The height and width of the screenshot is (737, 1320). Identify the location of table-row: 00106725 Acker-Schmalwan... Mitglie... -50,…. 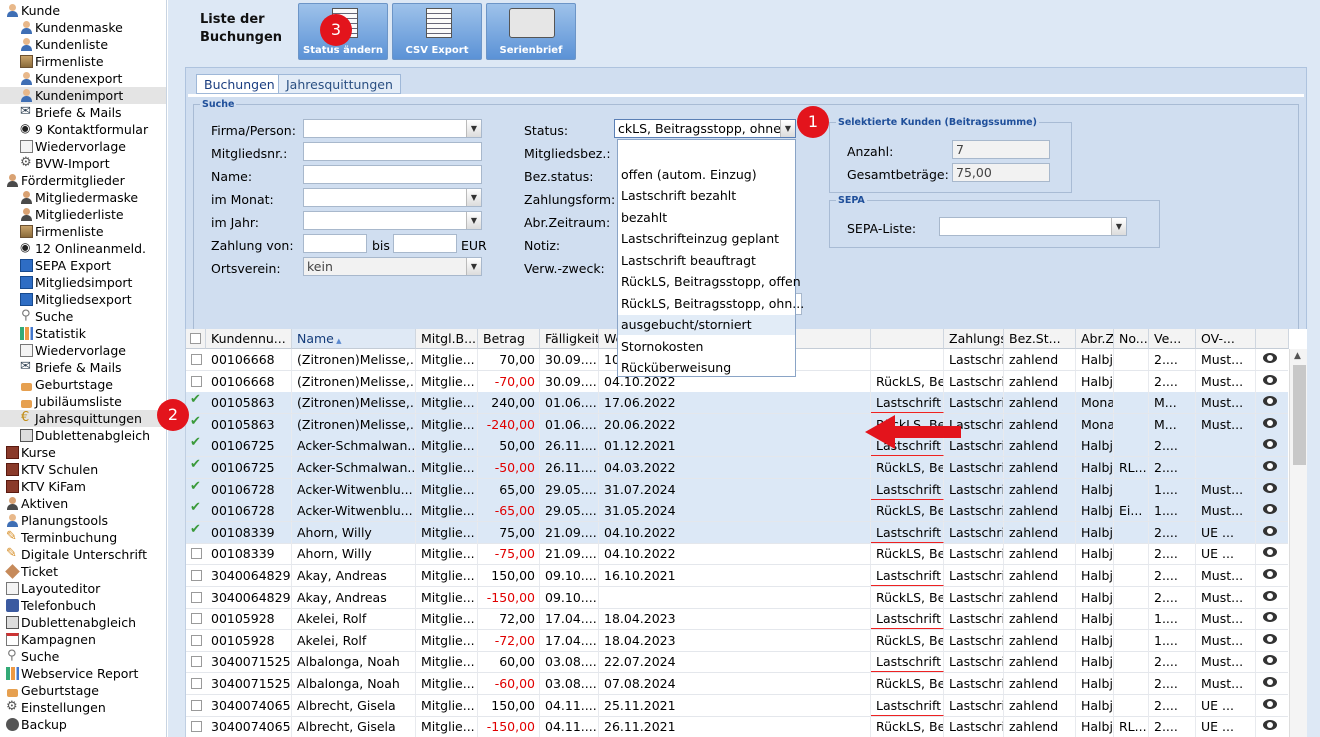
(737, 468).